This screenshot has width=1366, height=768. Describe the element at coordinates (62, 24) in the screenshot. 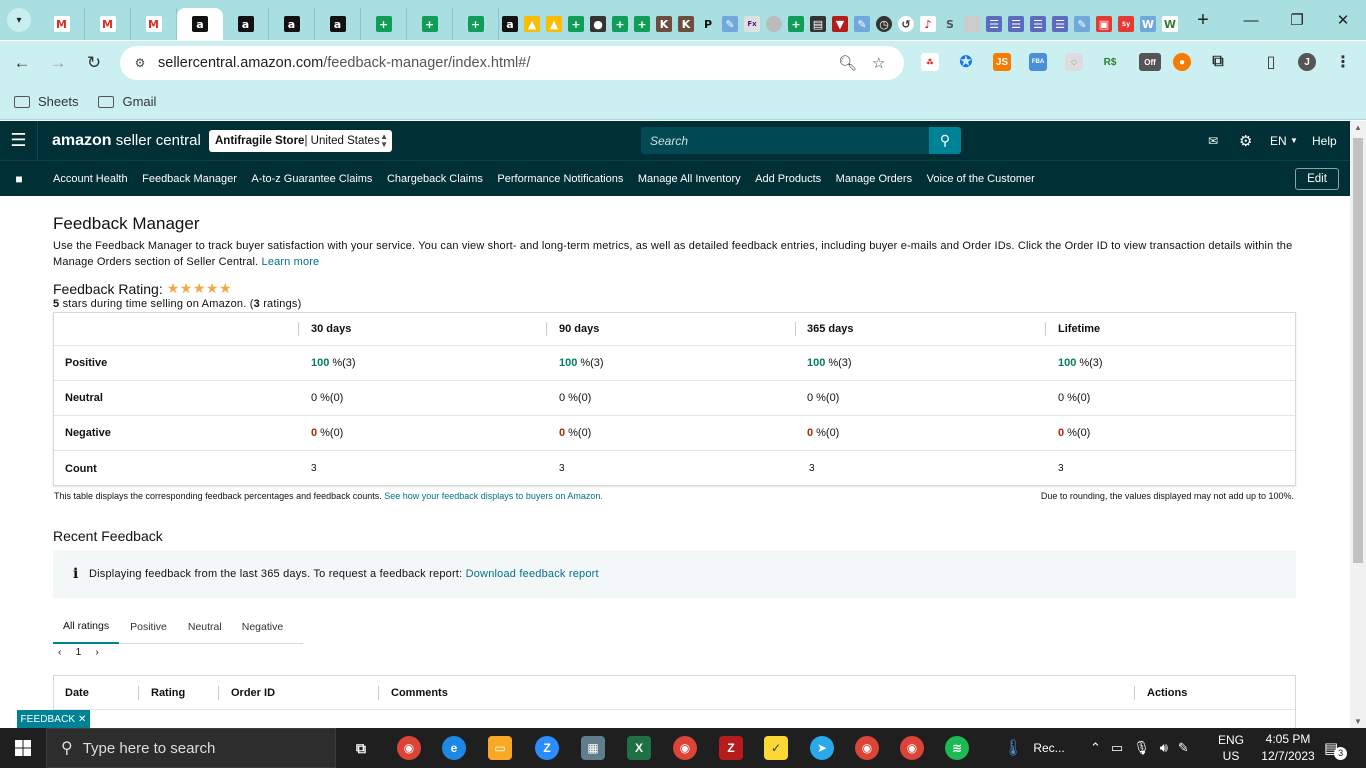

I see `tab-gmail-1: M` at that location.